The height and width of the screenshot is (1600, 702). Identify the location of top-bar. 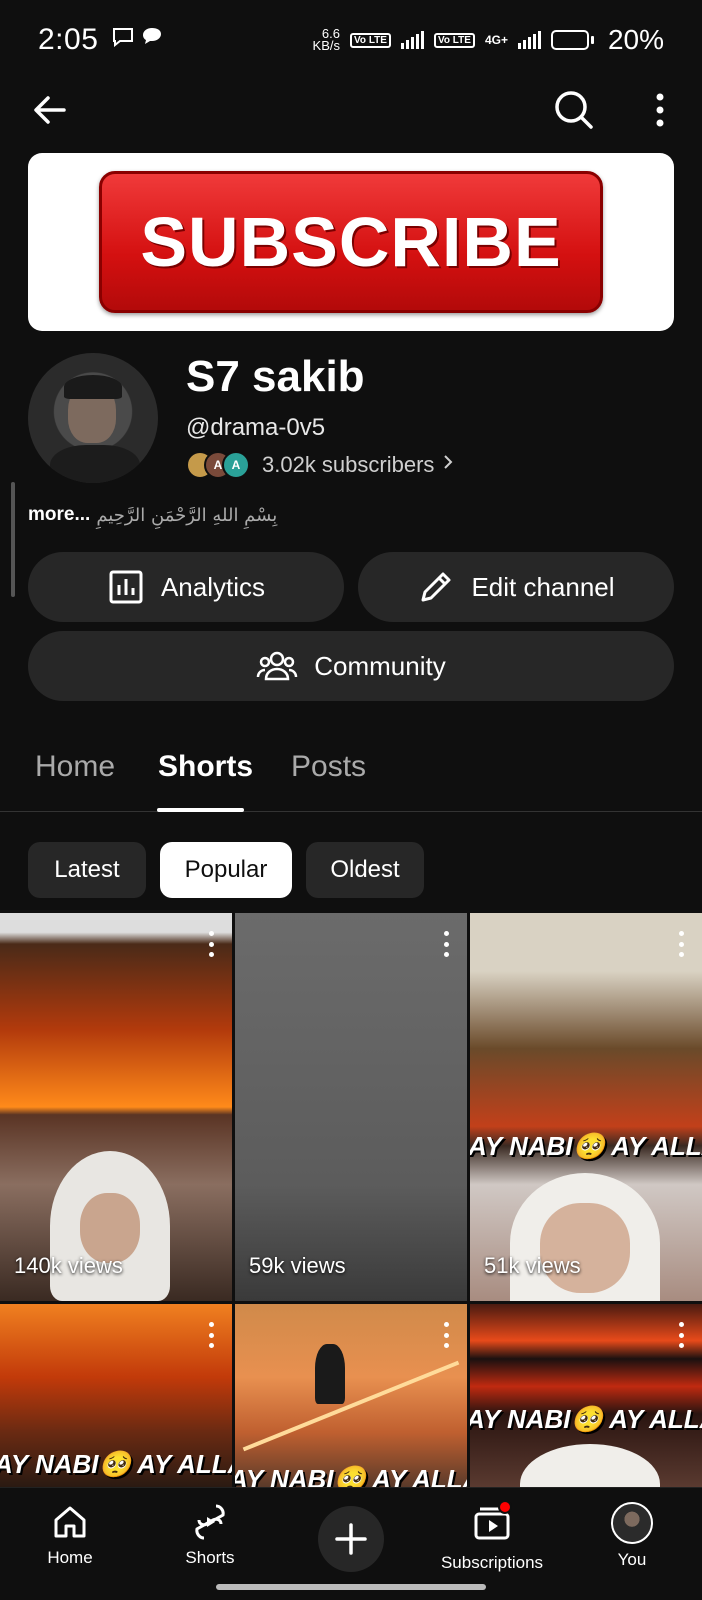
(351, 111).